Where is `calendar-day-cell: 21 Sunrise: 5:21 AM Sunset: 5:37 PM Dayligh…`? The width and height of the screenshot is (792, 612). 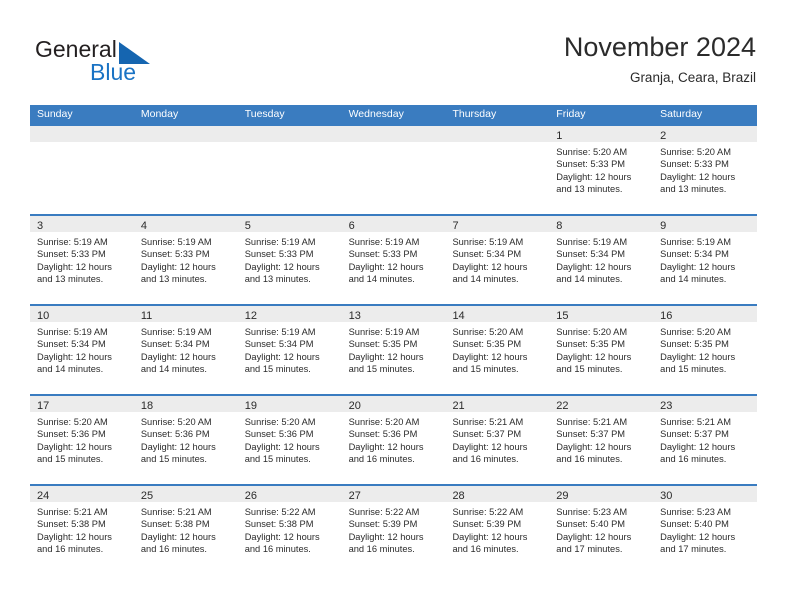 calendar-day-cell: 21 Sunrise: 5:21 AM Sunset: 5:37 PM Dayligh… is located at coordinates (497, 439).